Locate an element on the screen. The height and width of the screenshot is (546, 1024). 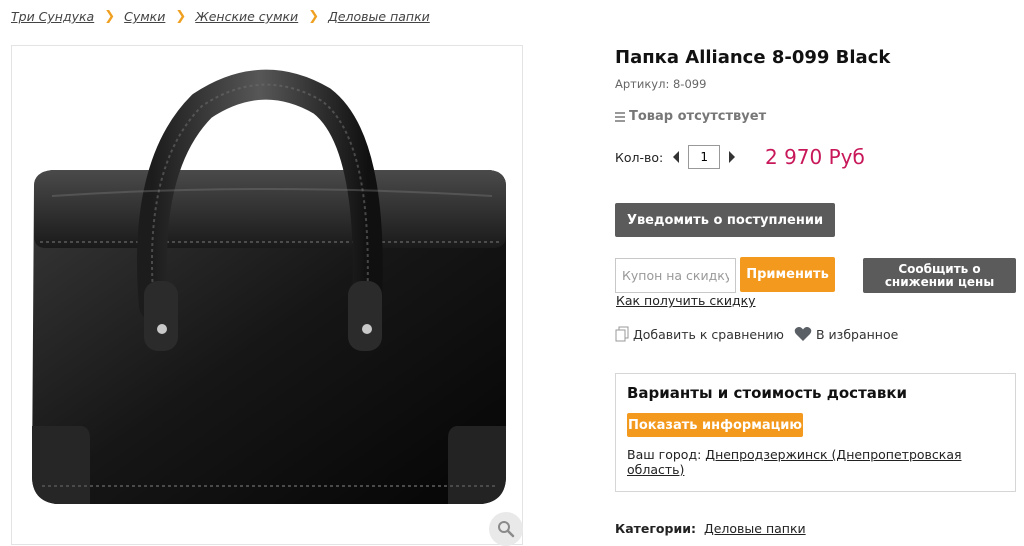
breadcrumb-link-business-folders: Деловые папки is located at coordinates (379, 16).